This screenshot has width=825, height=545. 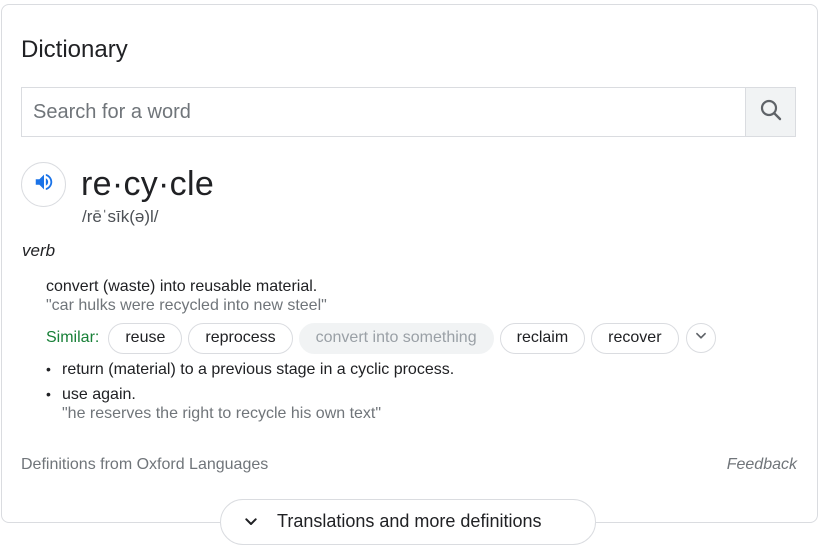 I want to click on similar-chip-convert-into-something: convert into something, so click(x=396, y=338).